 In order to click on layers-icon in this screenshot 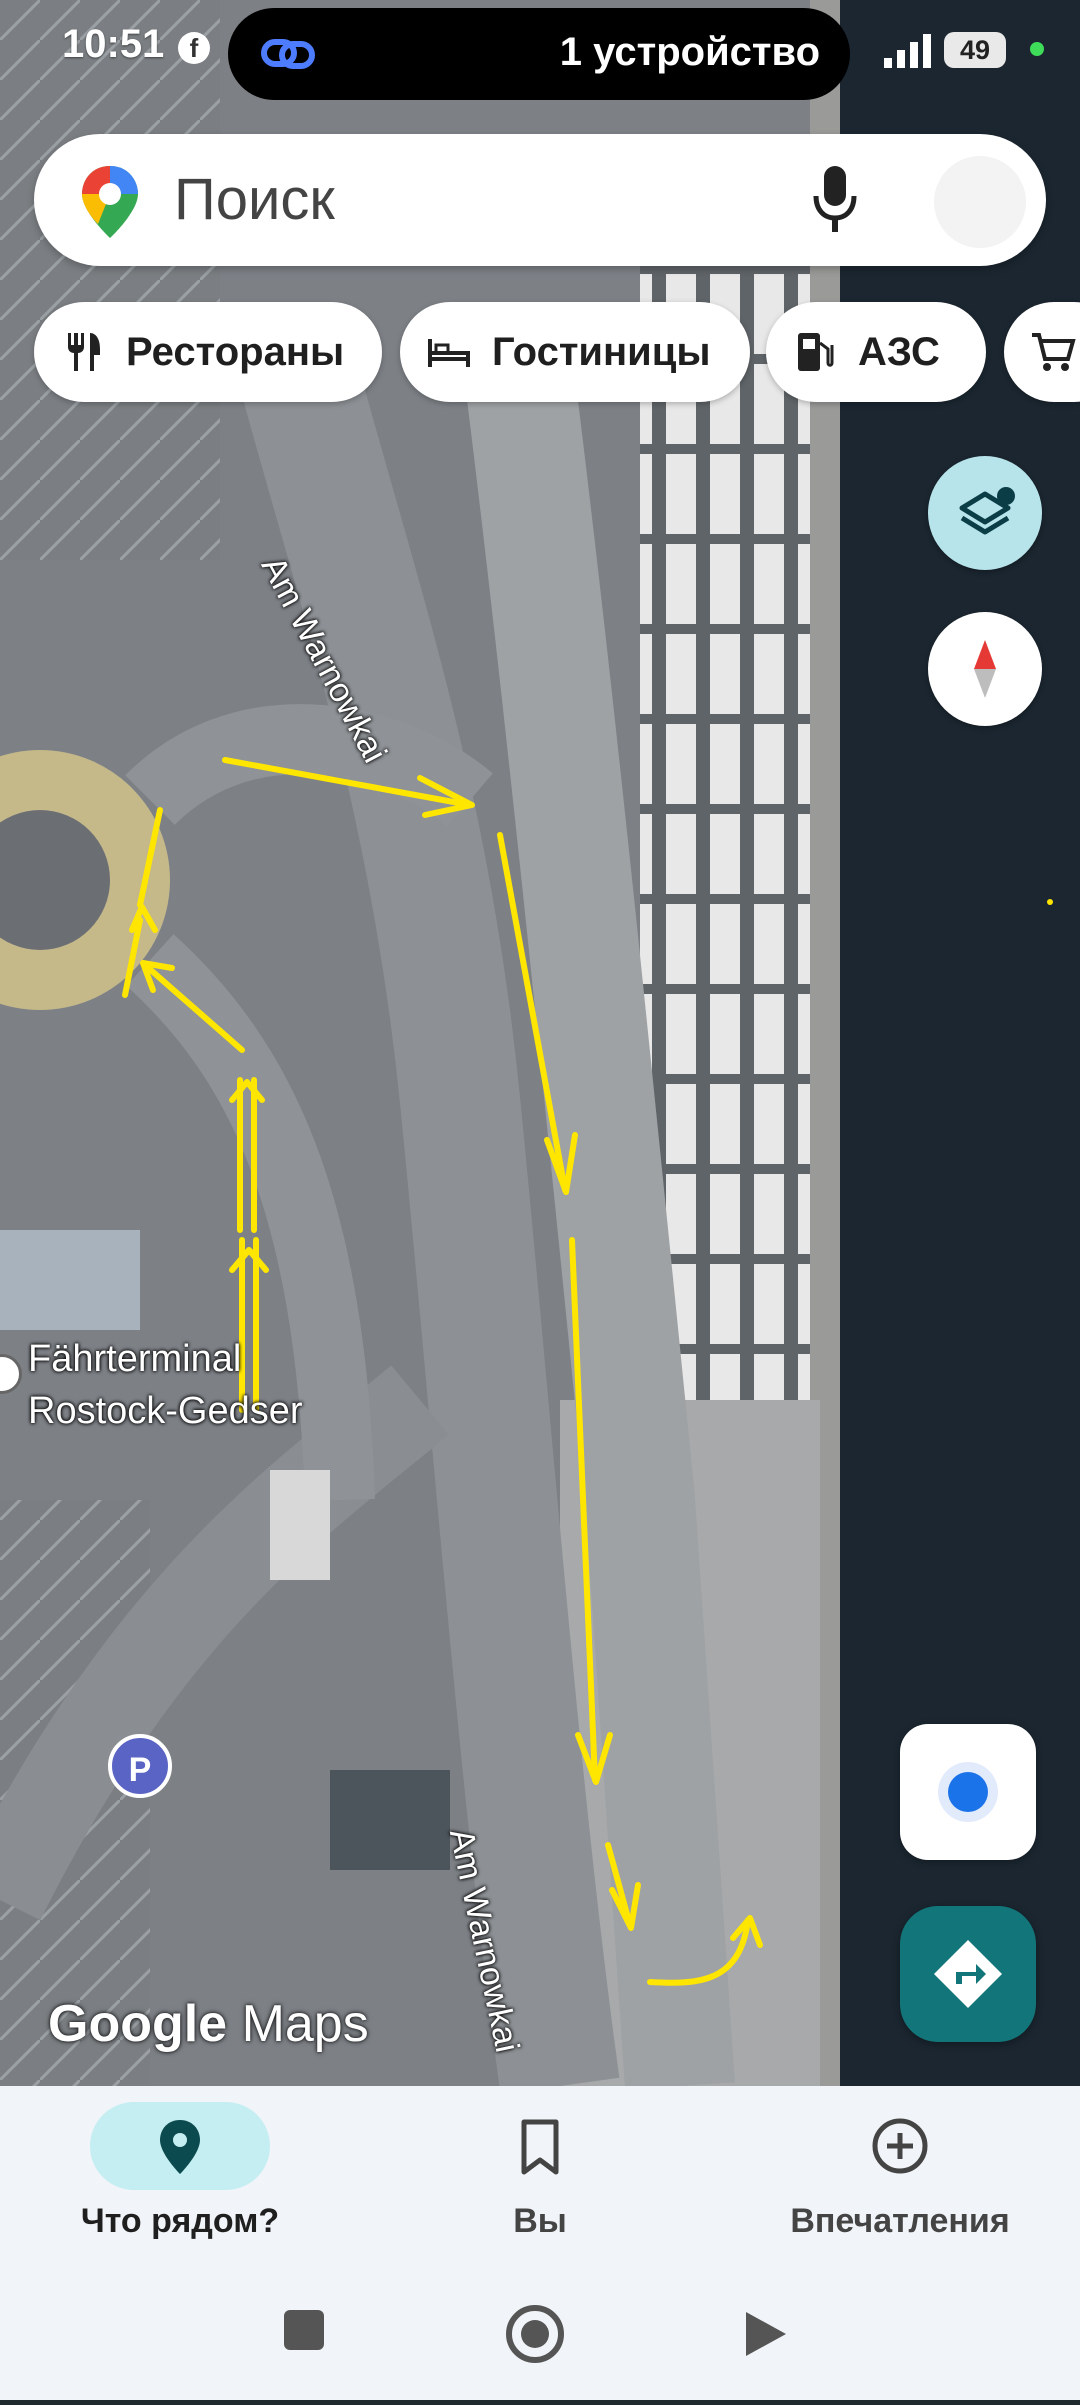, I will do `click(987, 511)`.